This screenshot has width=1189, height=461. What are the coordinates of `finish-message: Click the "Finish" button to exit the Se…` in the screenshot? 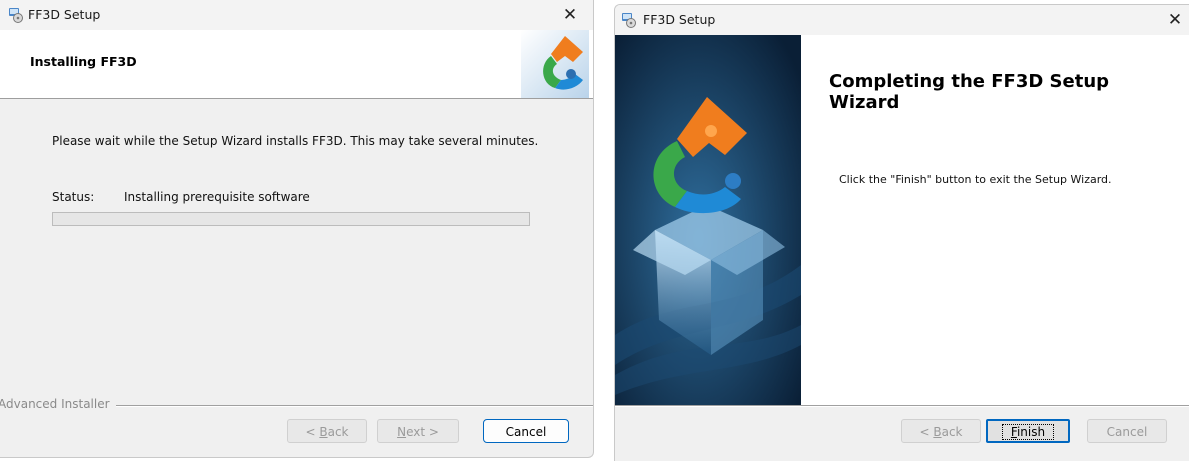 It's located at (975, 179).